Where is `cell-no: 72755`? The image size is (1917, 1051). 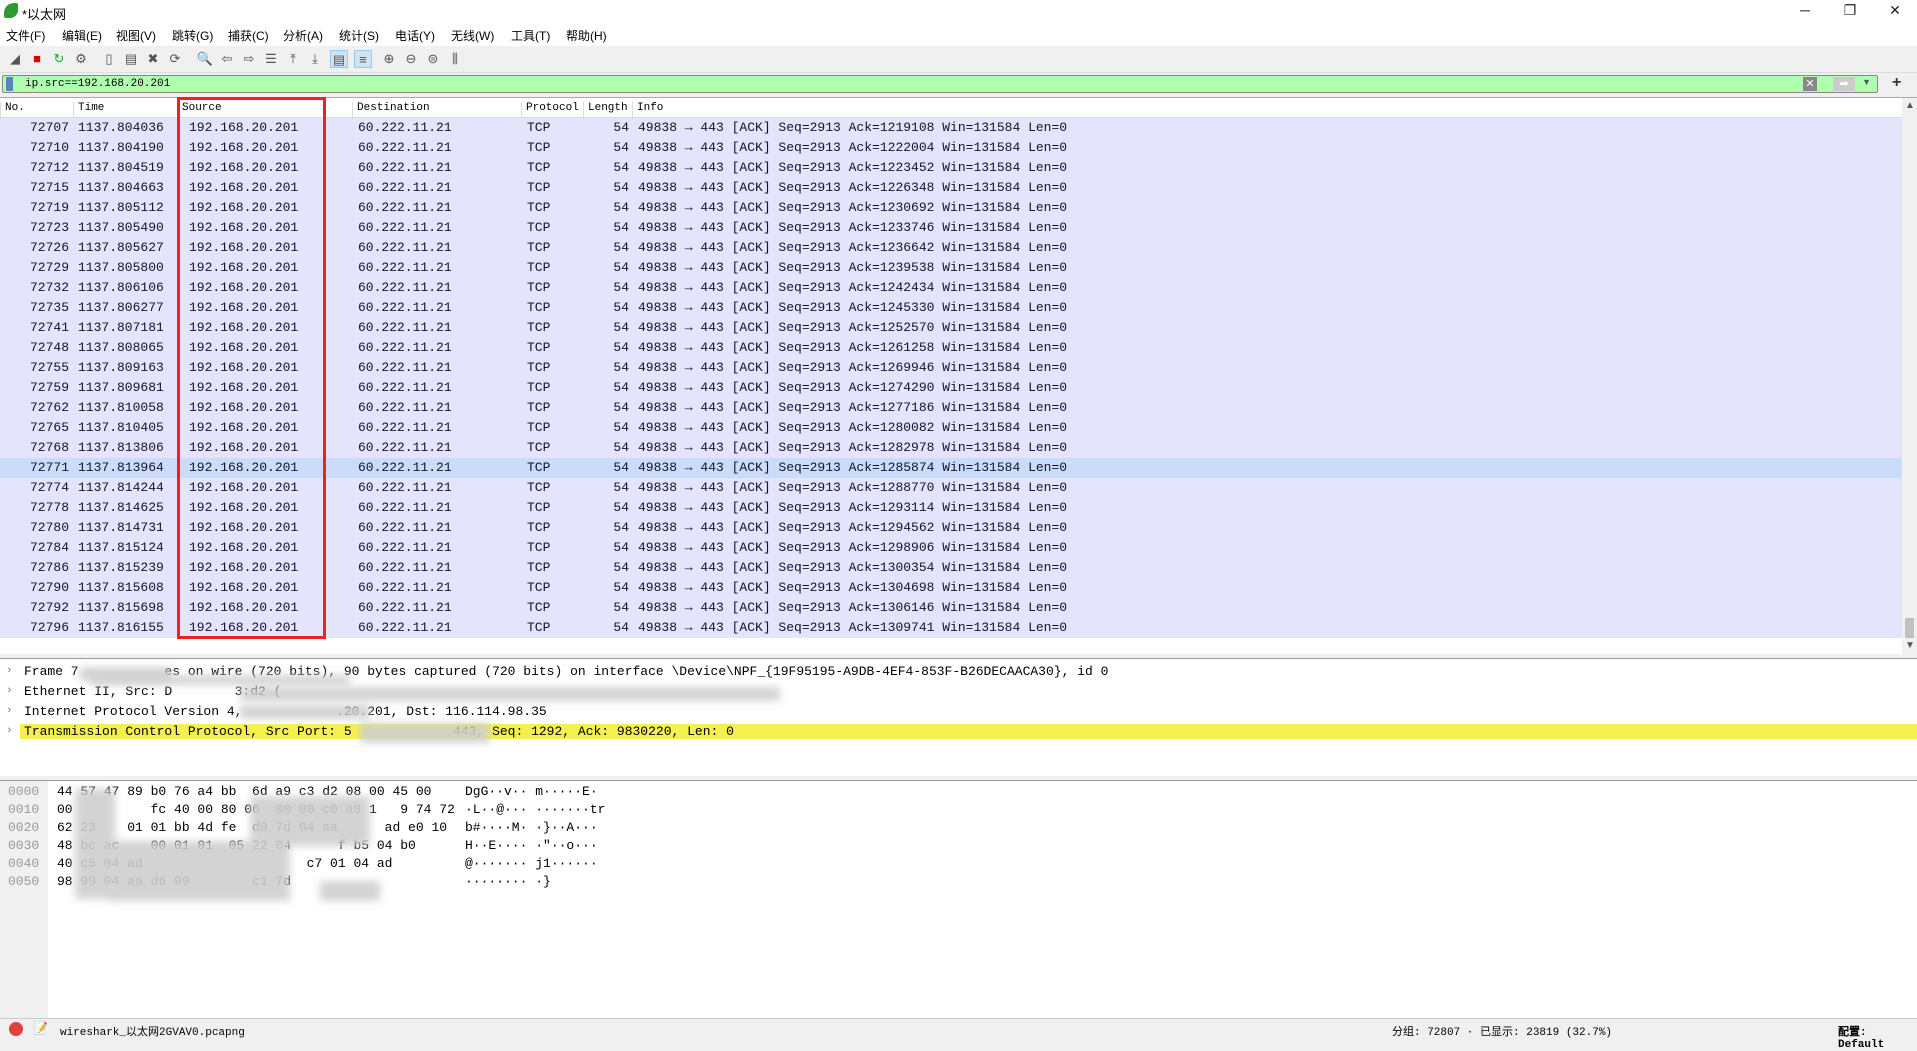
cell-no: 72755 is located at coordinates (49, 367).